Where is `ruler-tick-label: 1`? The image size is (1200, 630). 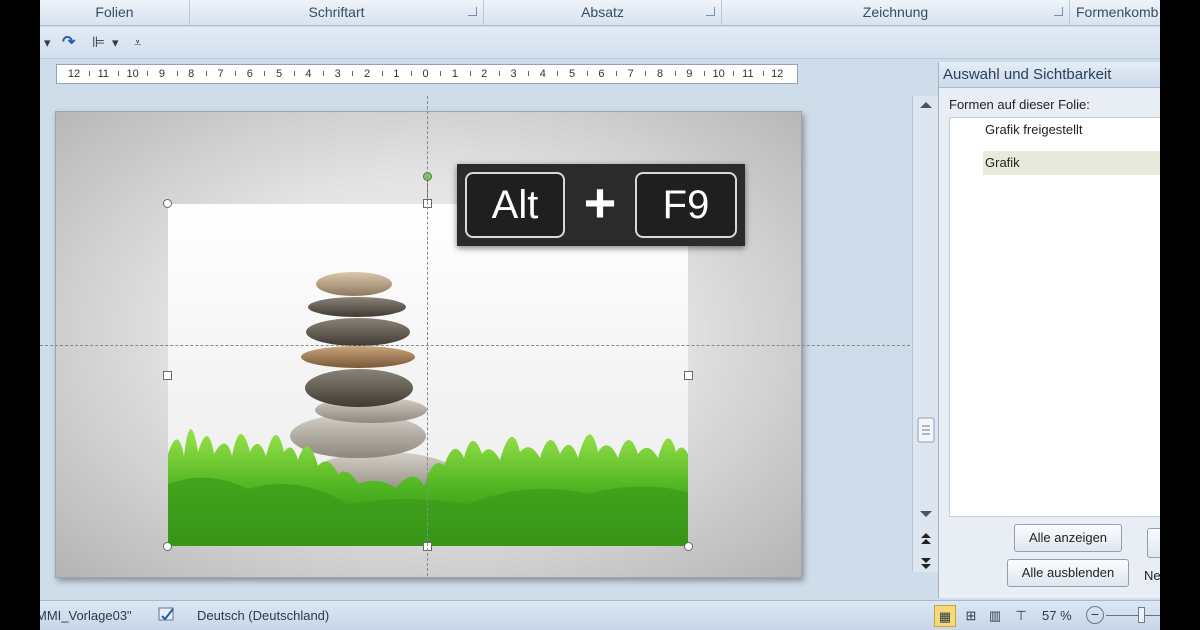
ruler-tick-label: 1 is located at coordinates (396, 74).